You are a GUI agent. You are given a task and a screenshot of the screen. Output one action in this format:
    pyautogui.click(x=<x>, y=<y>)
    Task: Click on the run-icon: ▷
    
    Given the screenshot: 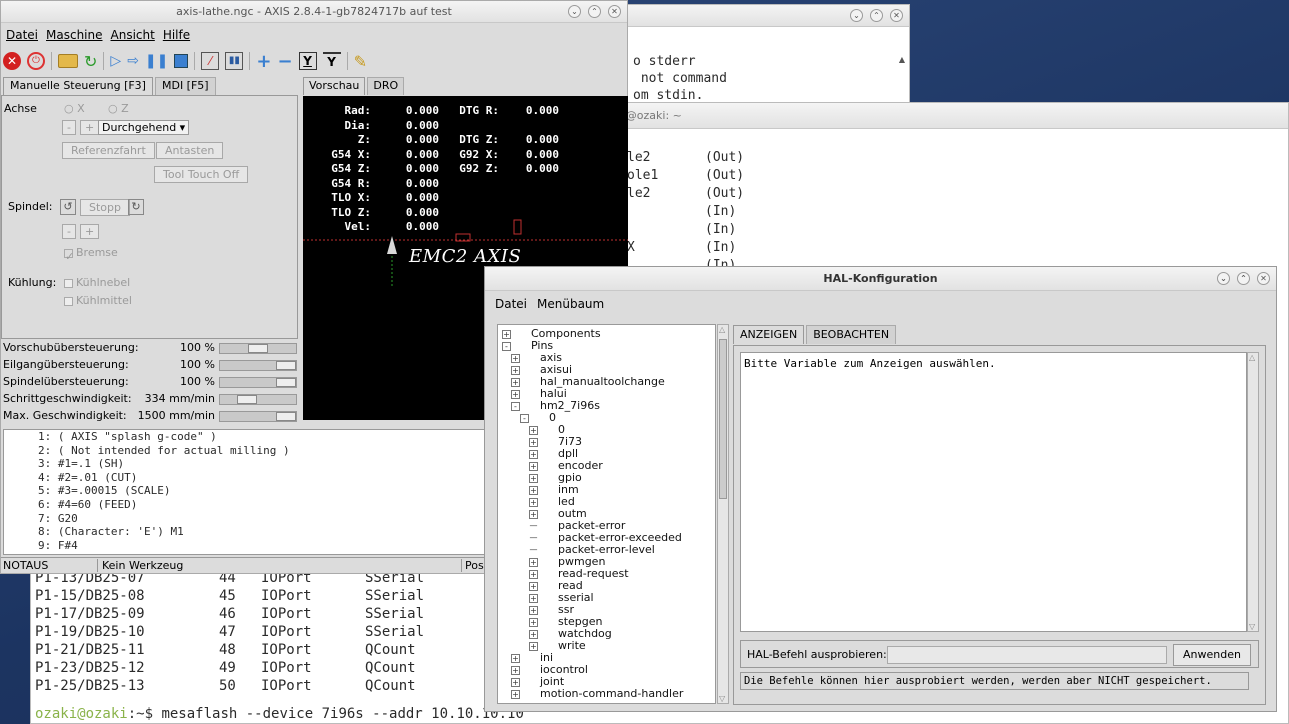 What is the action you would take?
    pyautogui.click(x=115, y=61)
    